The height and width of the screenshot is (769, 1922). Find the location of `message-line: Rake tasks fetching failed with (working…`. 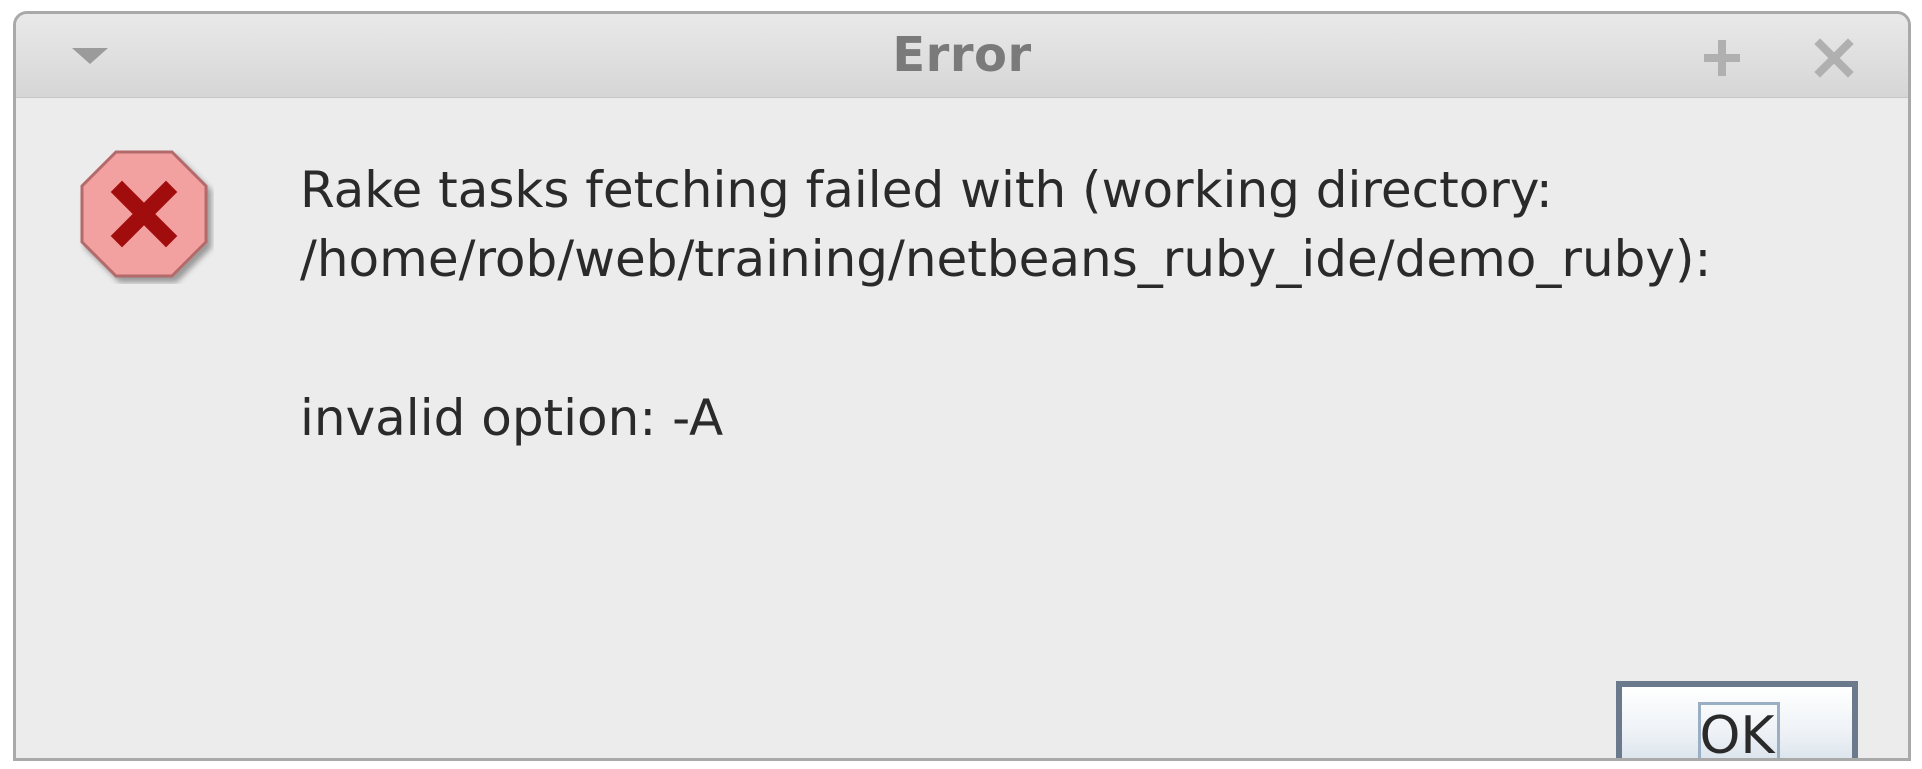

message-line: Rake tasks fetching failed with (working… is located at coordinates (926, 190).